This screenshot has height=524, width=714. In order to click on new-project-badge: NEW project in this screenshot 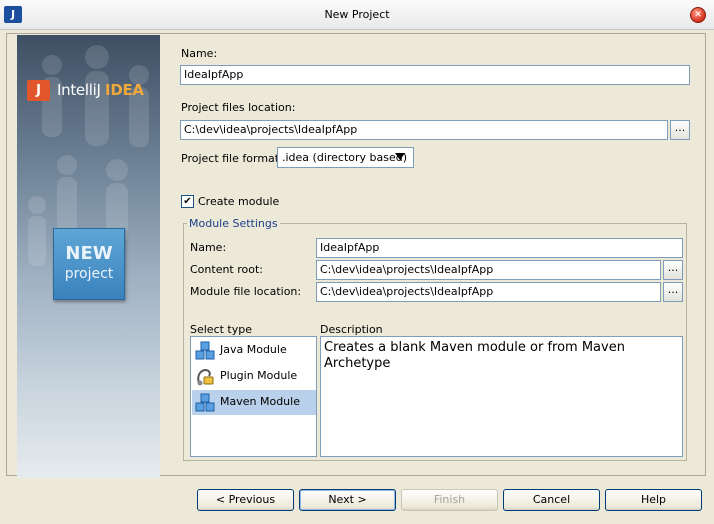, I will do `click(89, 264)`.